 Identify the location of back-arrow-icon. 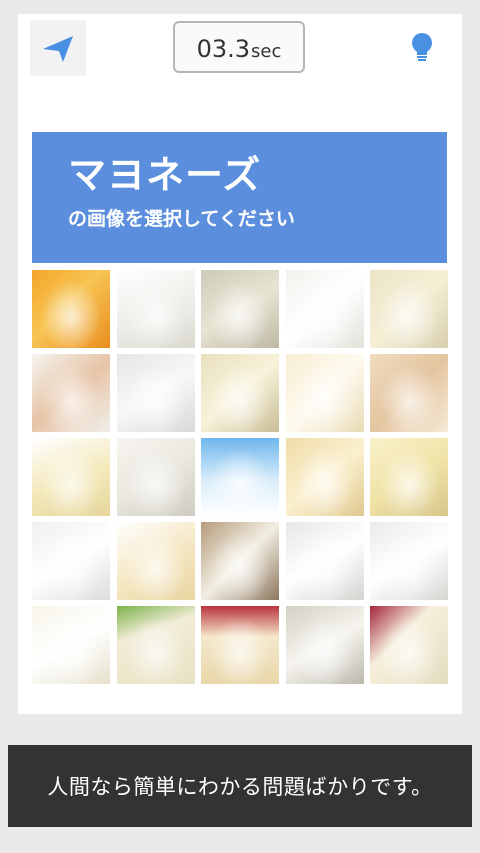
(58, 49).